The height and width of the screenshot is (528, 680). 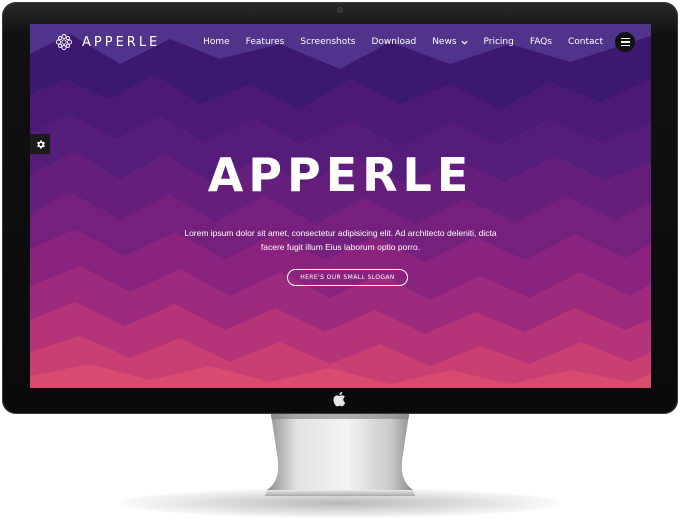 What do you see at coordinates (347, 277) in the screenshot?
I see `slogan-button: HERE'S OUR SMALL SLOGAN` at bounding box center [347, 277].